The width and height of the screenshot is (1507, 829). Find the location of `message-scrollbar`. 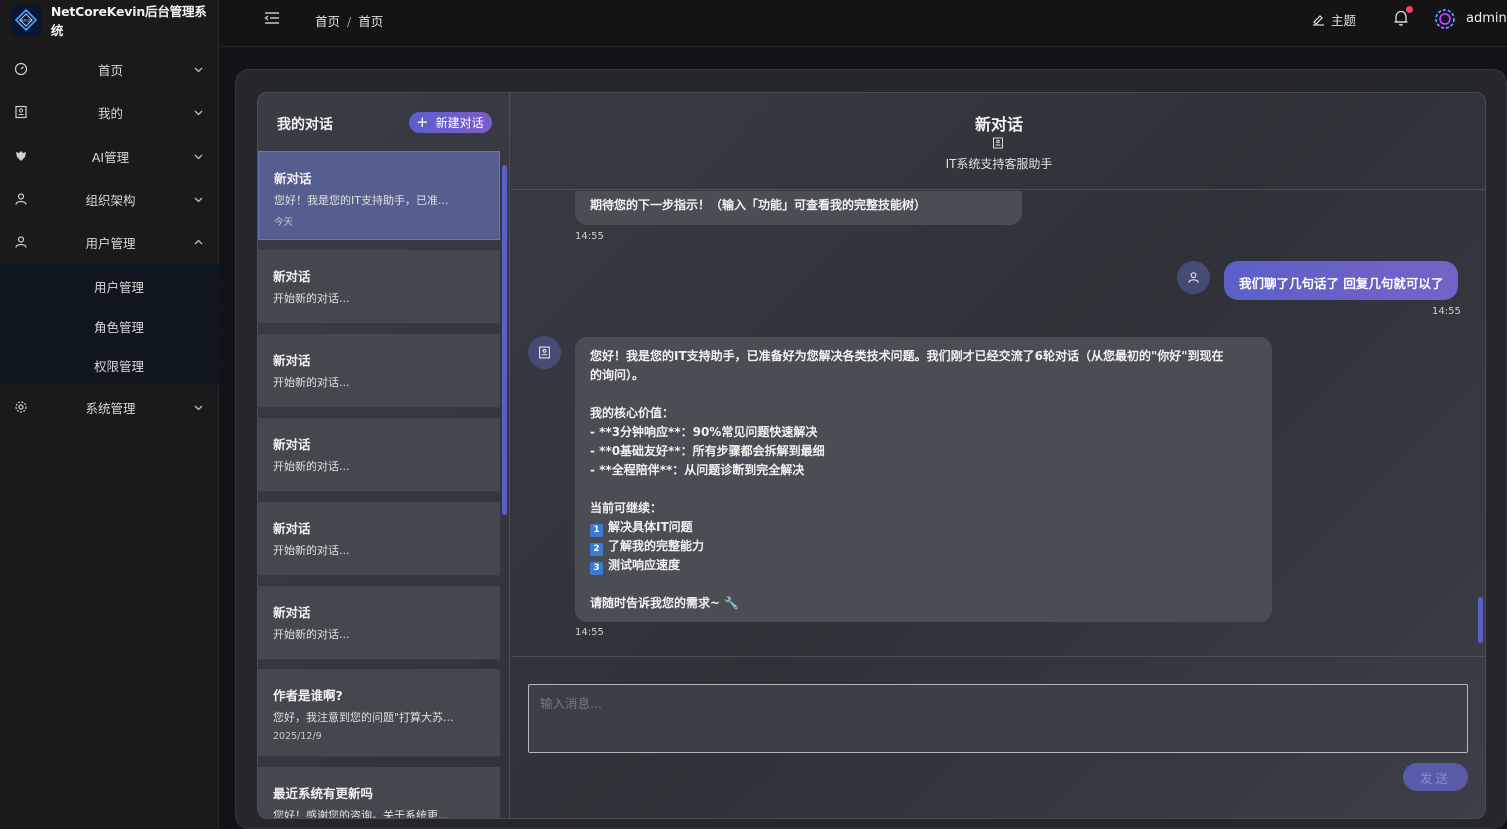

message-scrollbar is located at coordinates (1480, 423).